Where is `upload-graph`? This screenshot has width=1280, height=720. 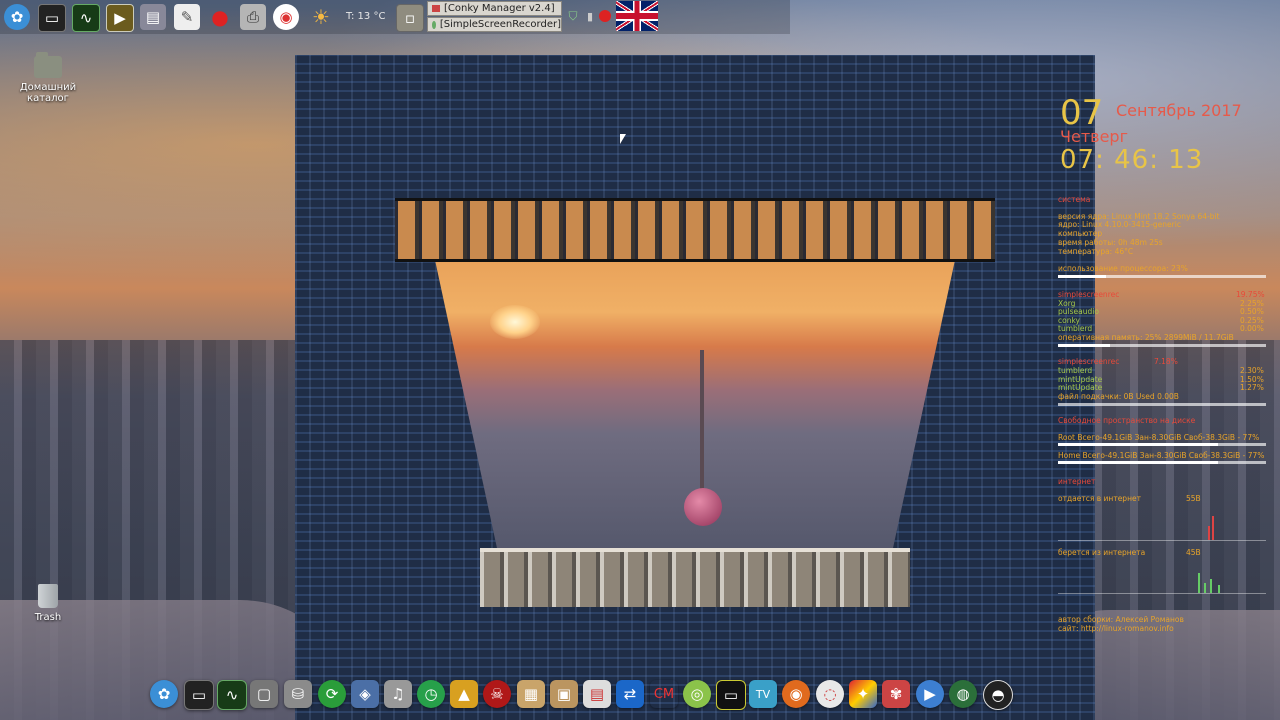
upload-graph is located at coordinates (1162, 520).